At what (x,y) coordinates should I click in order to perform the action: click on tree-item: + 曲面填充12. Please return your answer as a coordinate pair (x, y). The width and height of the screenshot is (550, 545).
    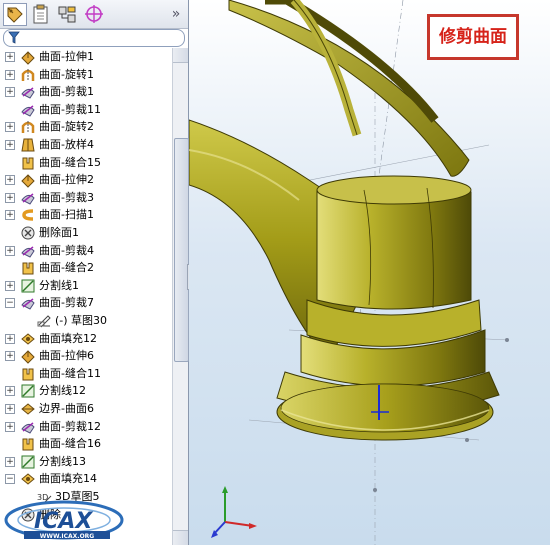
    Looking at the image, I should click on (86, 339).